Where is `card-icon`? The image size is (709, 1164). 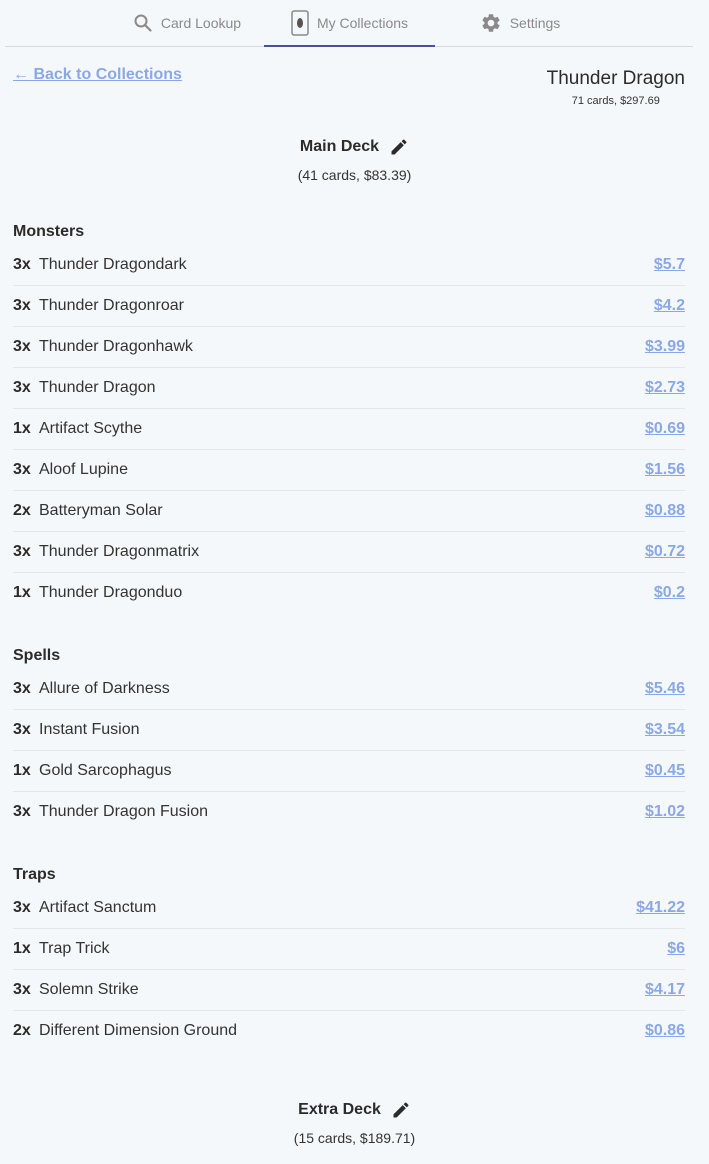 card-icon is located at coordinates (300, 22).